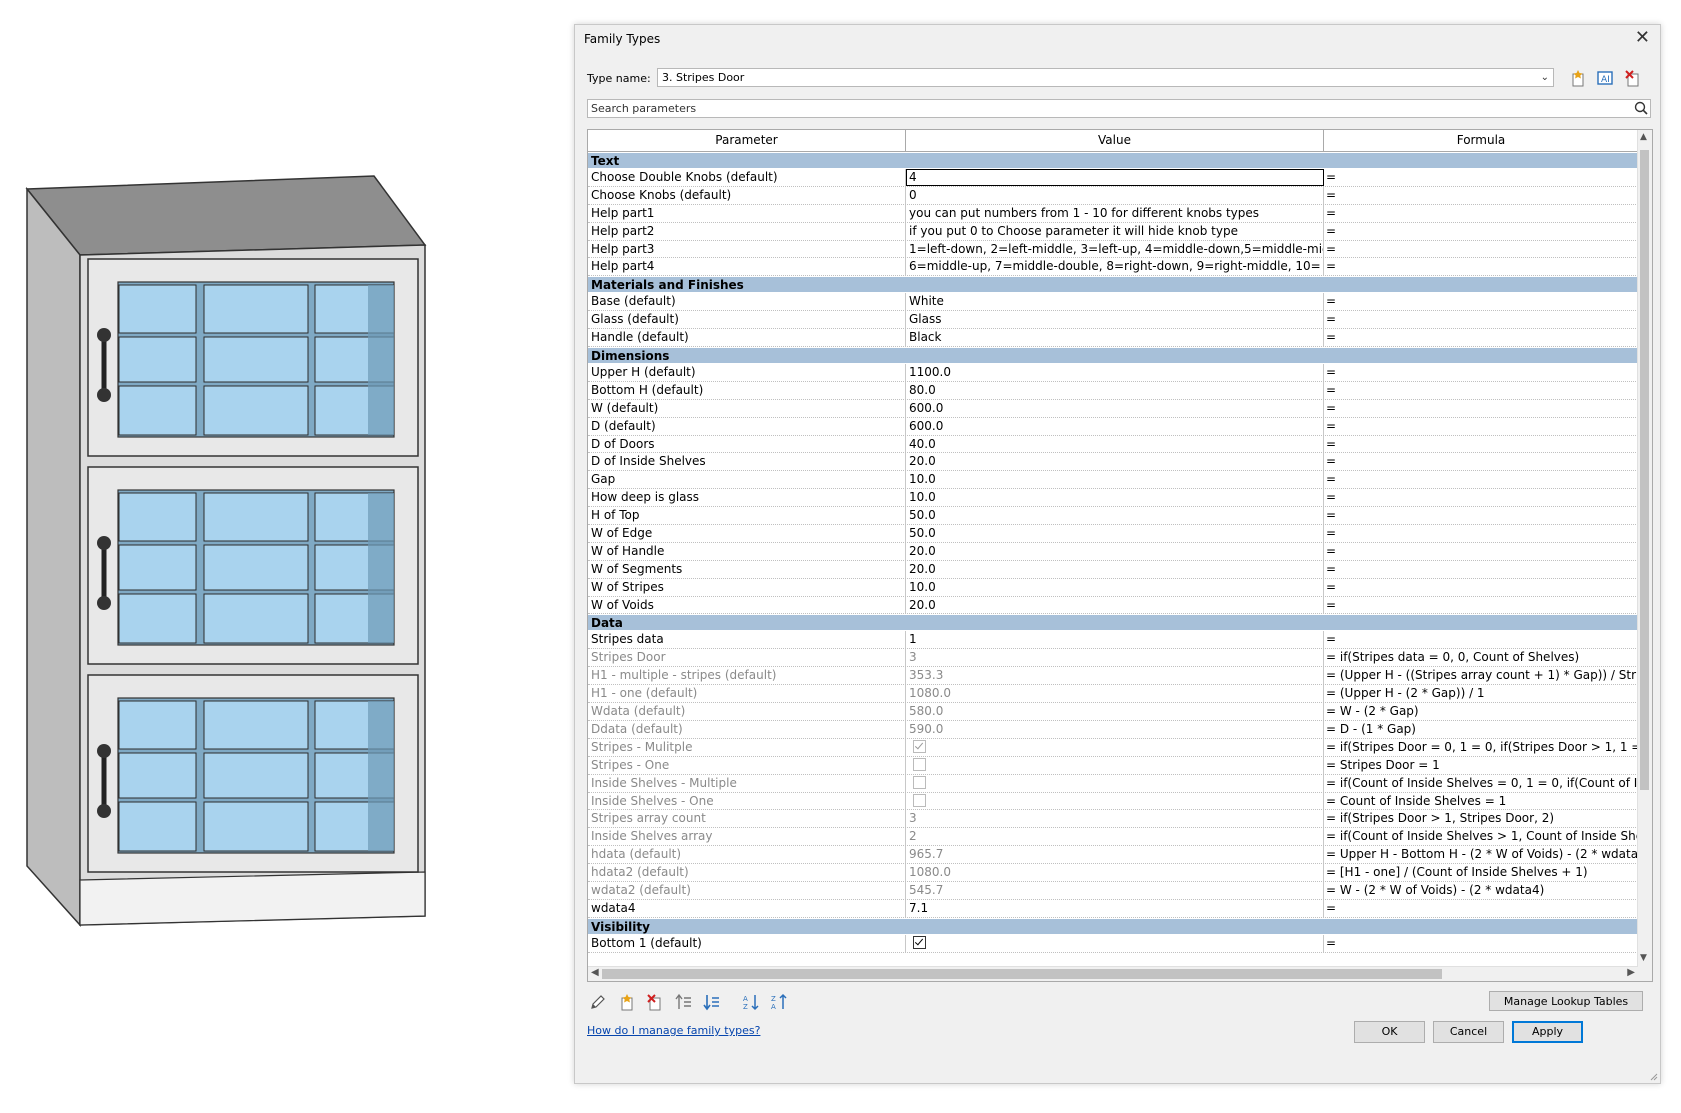 The width and height of the screenshot is (1681, 1113). What do you see at coordinates (1113, 712) in the screenshot?
I see `parameter-row: Wdata (default) 580.0 = W - (2 * Gap)` at bounding box center [1113, 712].